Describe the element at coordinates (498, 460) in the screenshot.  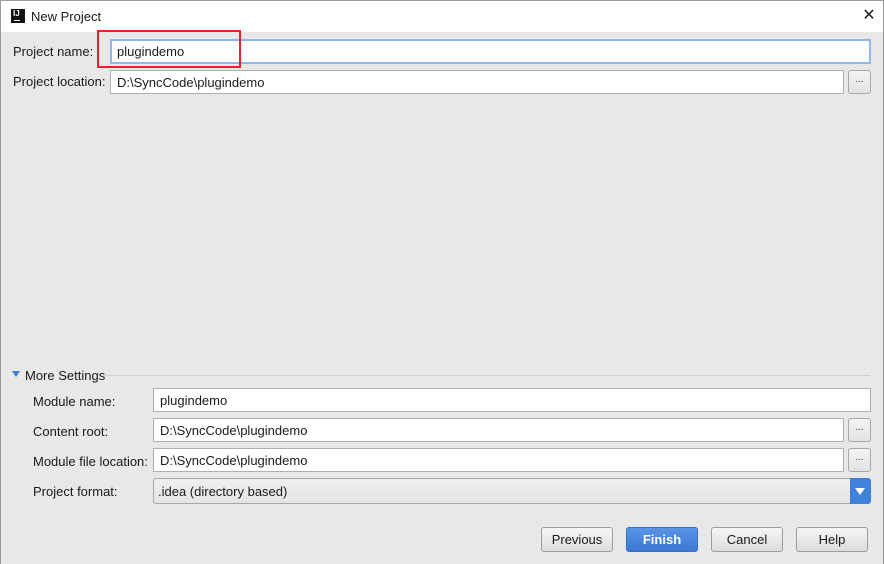
I see `module-file-location-input: D:\SyncCode\plugindemo` at that location.